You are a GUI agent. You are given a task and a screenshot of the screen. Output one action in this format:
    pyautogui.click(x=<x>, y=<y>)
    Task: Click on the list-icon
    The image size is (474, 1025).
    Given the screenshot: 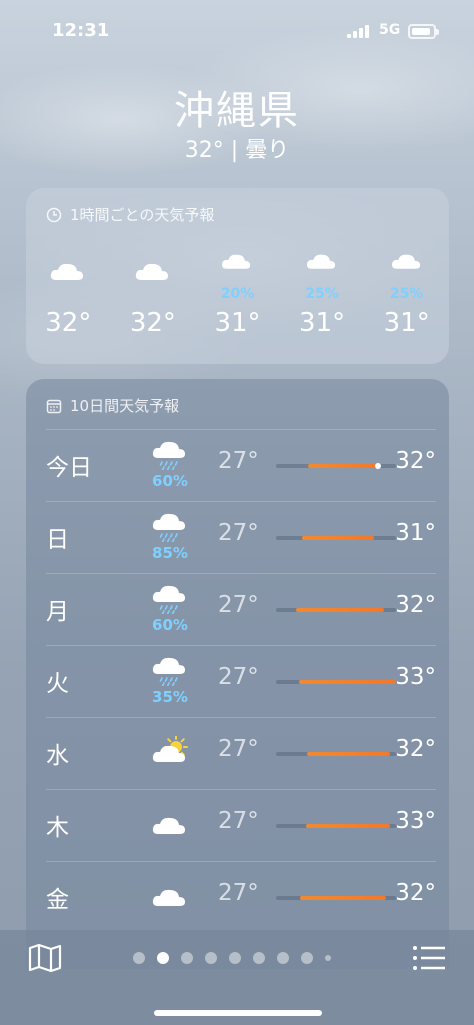 What is the action you would take?
    pyautogui.click(x=429, y=958)
    